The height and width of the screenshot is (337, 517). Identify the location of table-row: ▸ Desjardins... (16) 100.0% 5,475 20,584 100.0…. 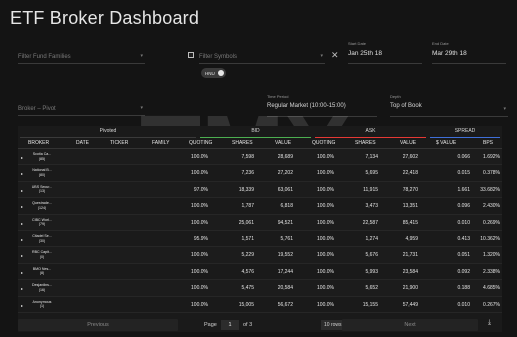
(260, 288).